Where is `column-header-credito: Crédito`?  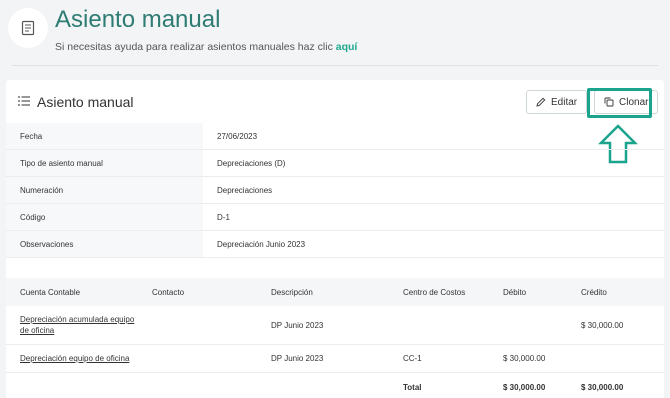
column-header-credito: Crédito is located at coordinates (594, 292).